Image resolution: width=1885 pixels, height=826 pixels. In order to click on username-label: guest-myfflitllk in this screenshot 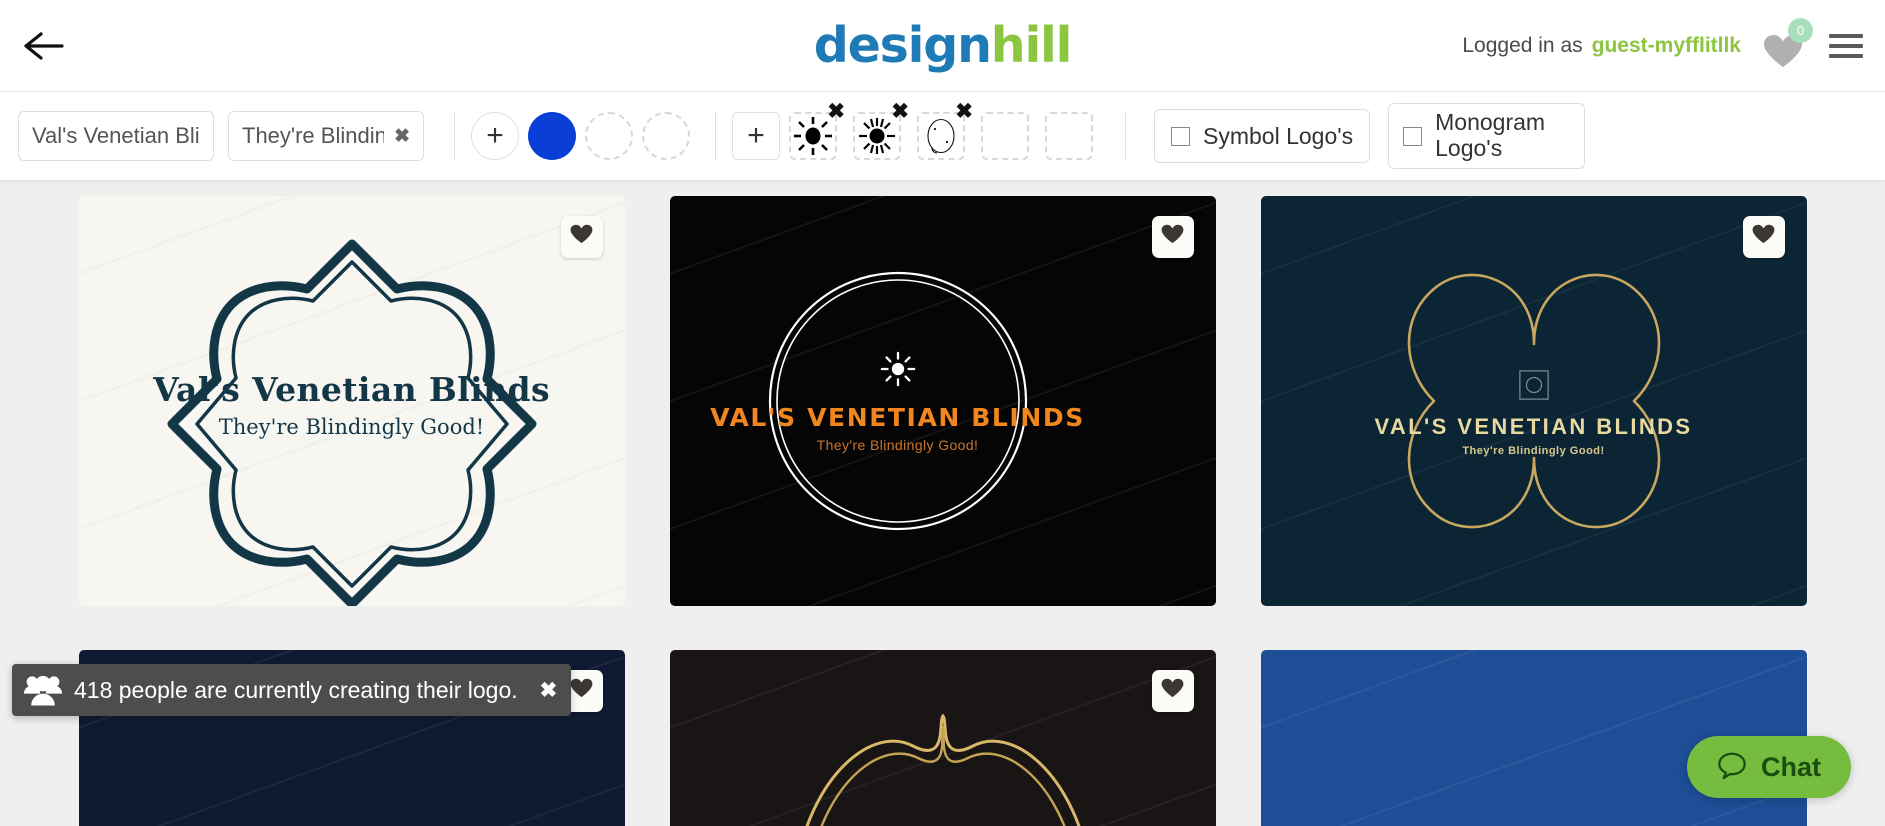, I will do `click(1666, 46)`.